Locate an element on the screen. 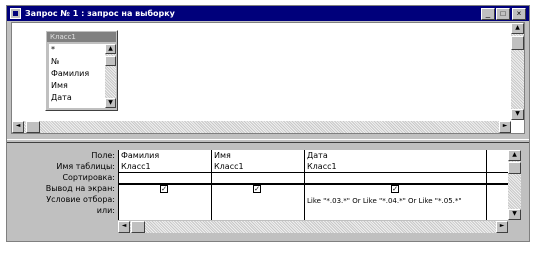 This screenshot has width=540, height=255. pane-splitter is located at coordinates (268, 141).